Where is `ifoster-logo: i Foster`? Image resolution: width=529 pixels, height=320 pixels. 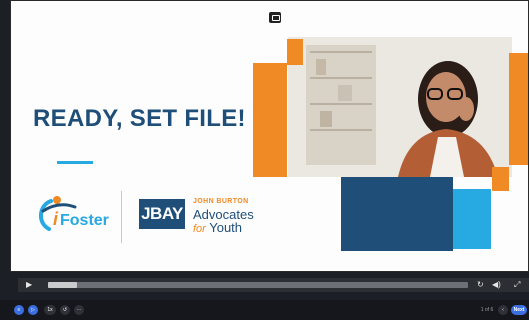 ifoster-logo: i Foster is located at coordinates (74, 213).